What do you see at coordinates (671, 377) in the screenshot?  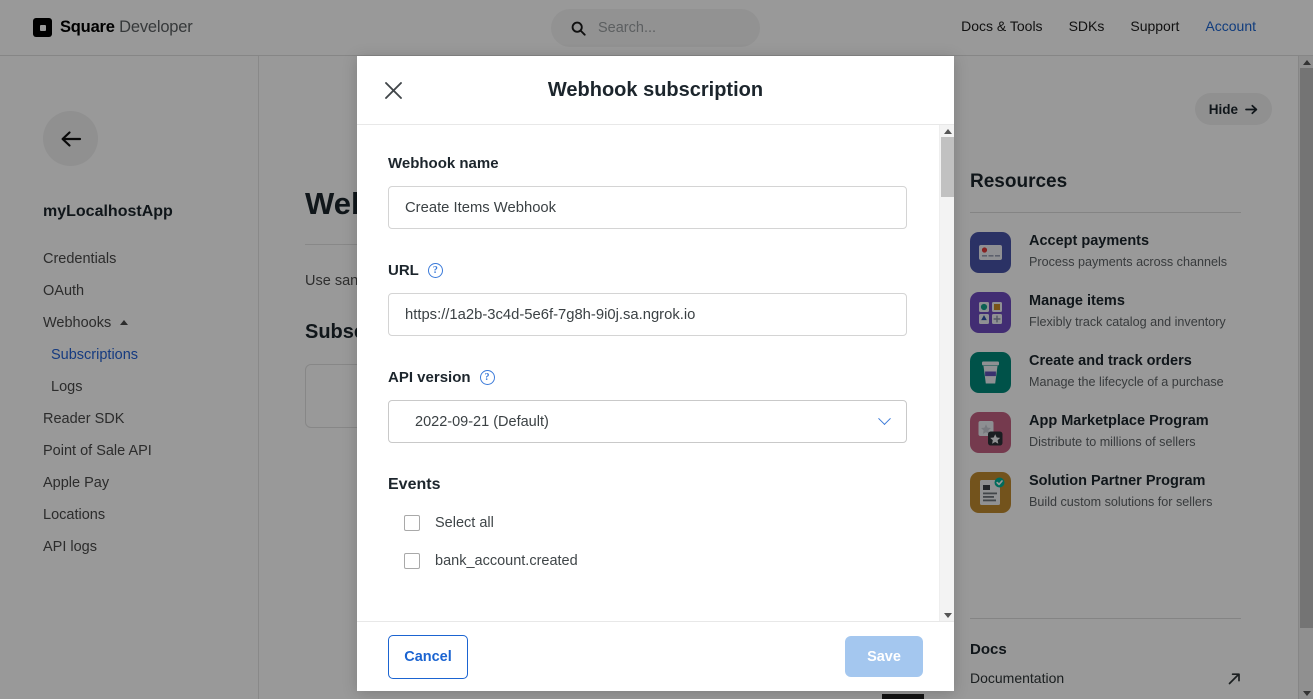 I see `api-version-label: API version ?` at bounding box center [671, 377].